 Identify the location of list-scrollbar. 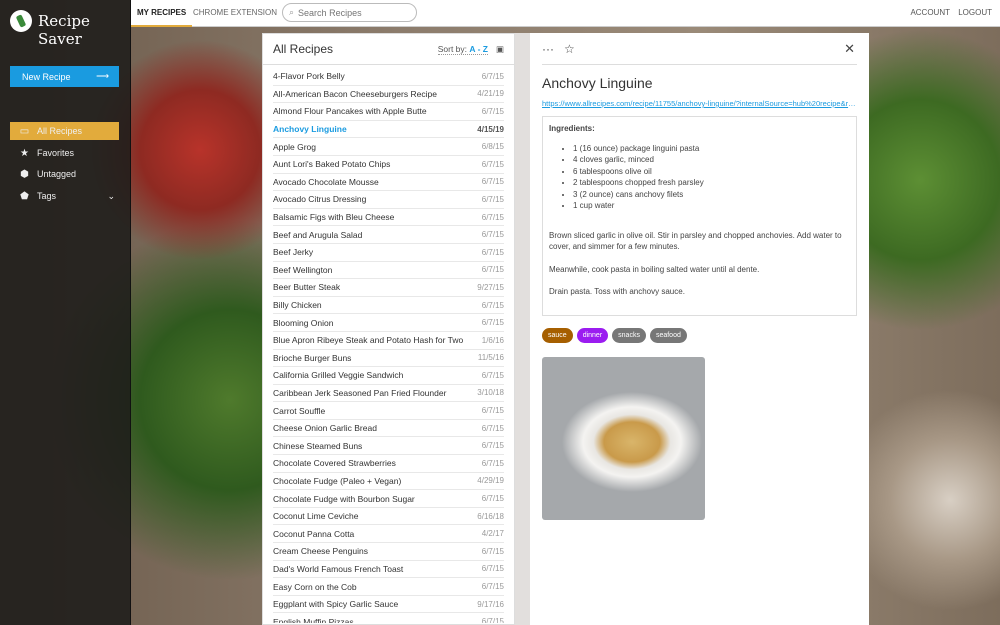
(522, 329).